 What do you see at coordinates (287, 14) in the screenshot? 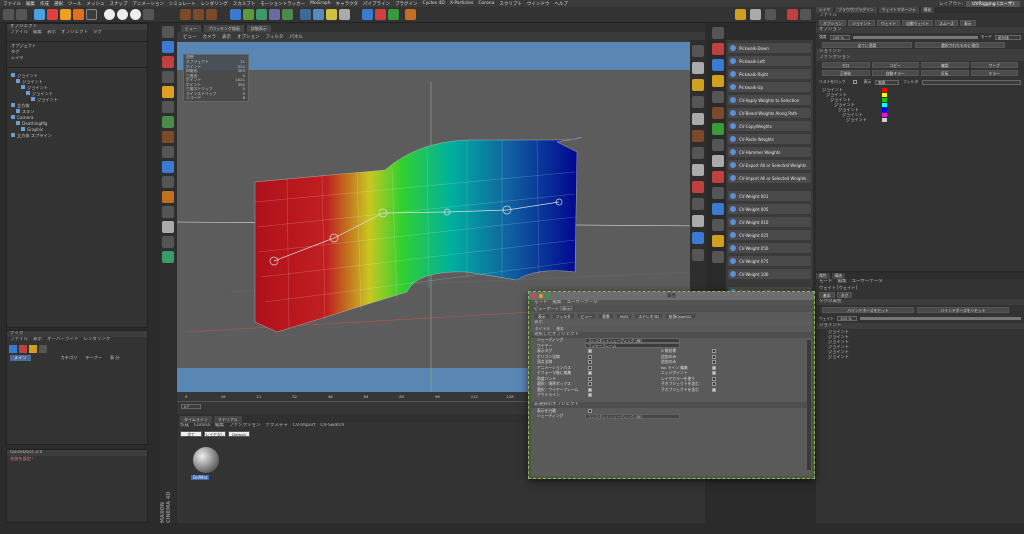
I see `spline-icon` at bounding box center [287, 14].